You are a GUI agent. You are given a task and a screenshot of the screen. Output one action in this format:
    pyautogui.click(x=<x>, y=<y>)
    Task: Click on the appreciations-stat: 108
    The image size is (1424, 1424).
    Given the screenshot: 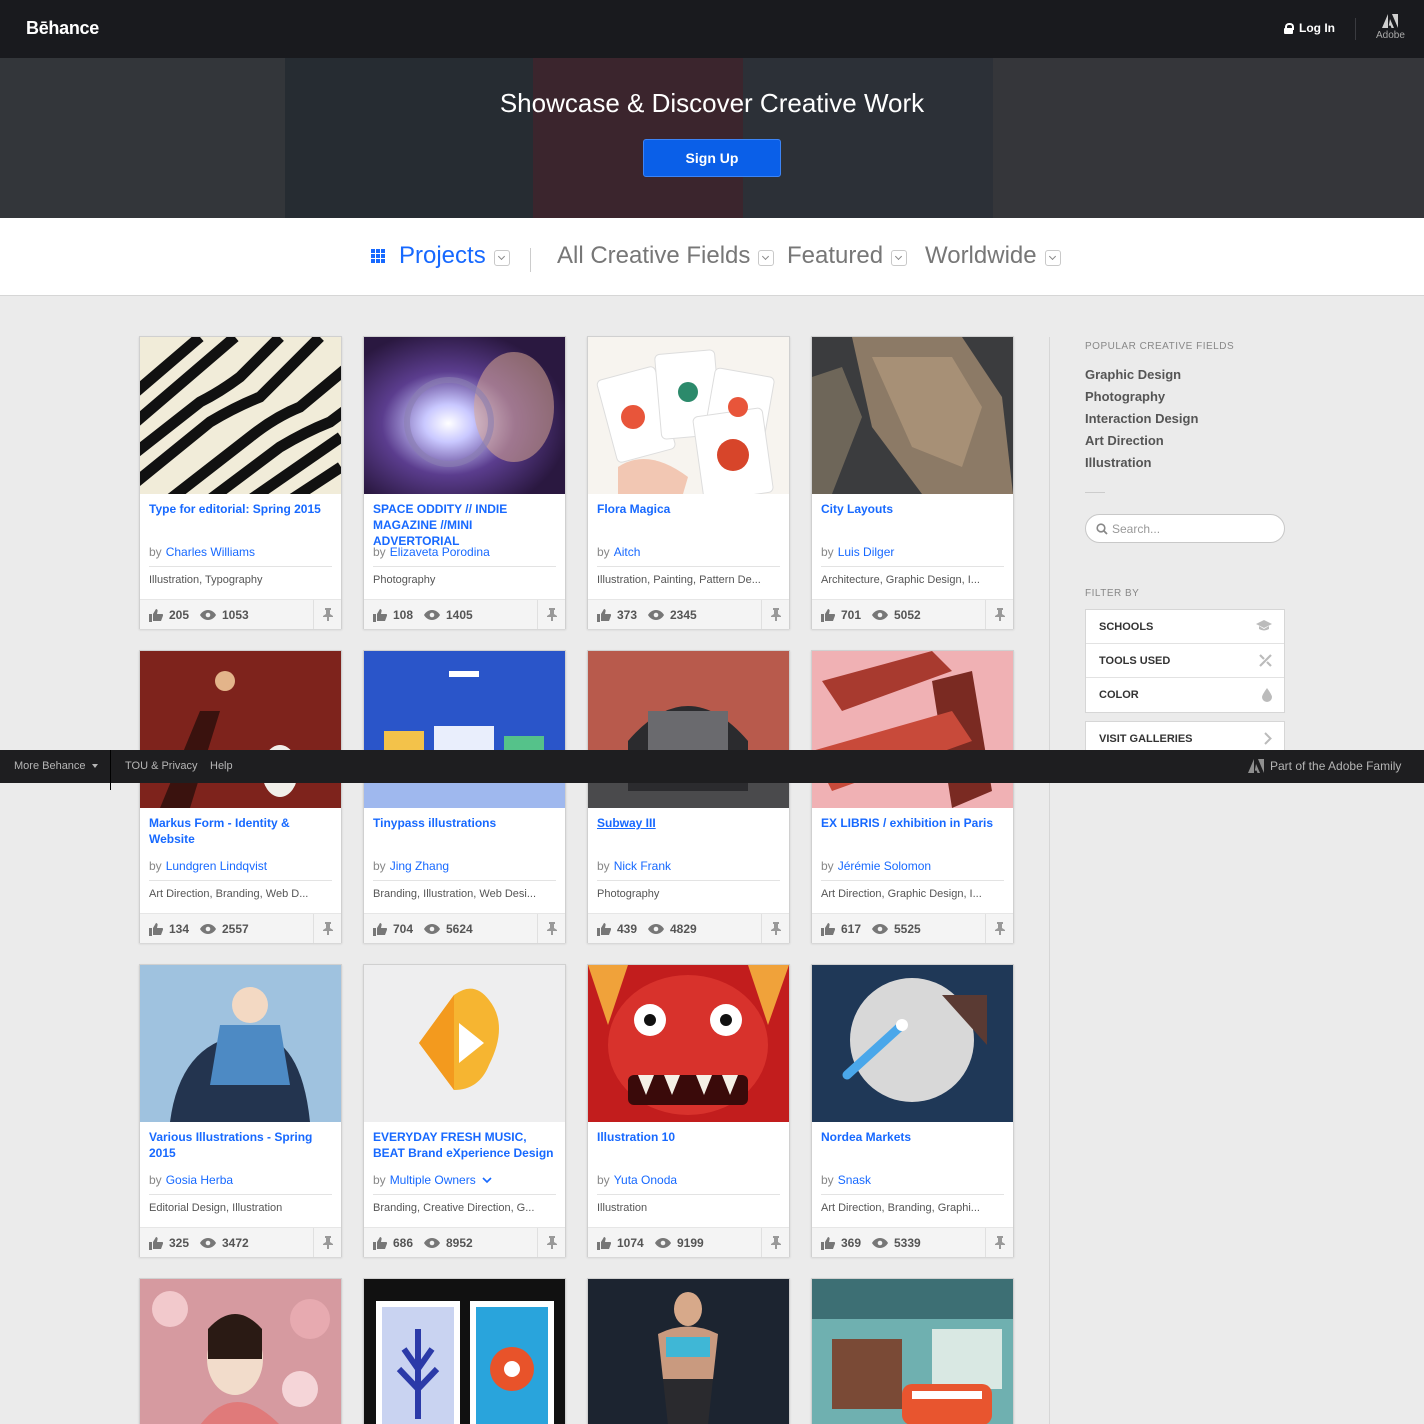 What is the action you would take?
    pyautogui.click(x=393, y=615)
    